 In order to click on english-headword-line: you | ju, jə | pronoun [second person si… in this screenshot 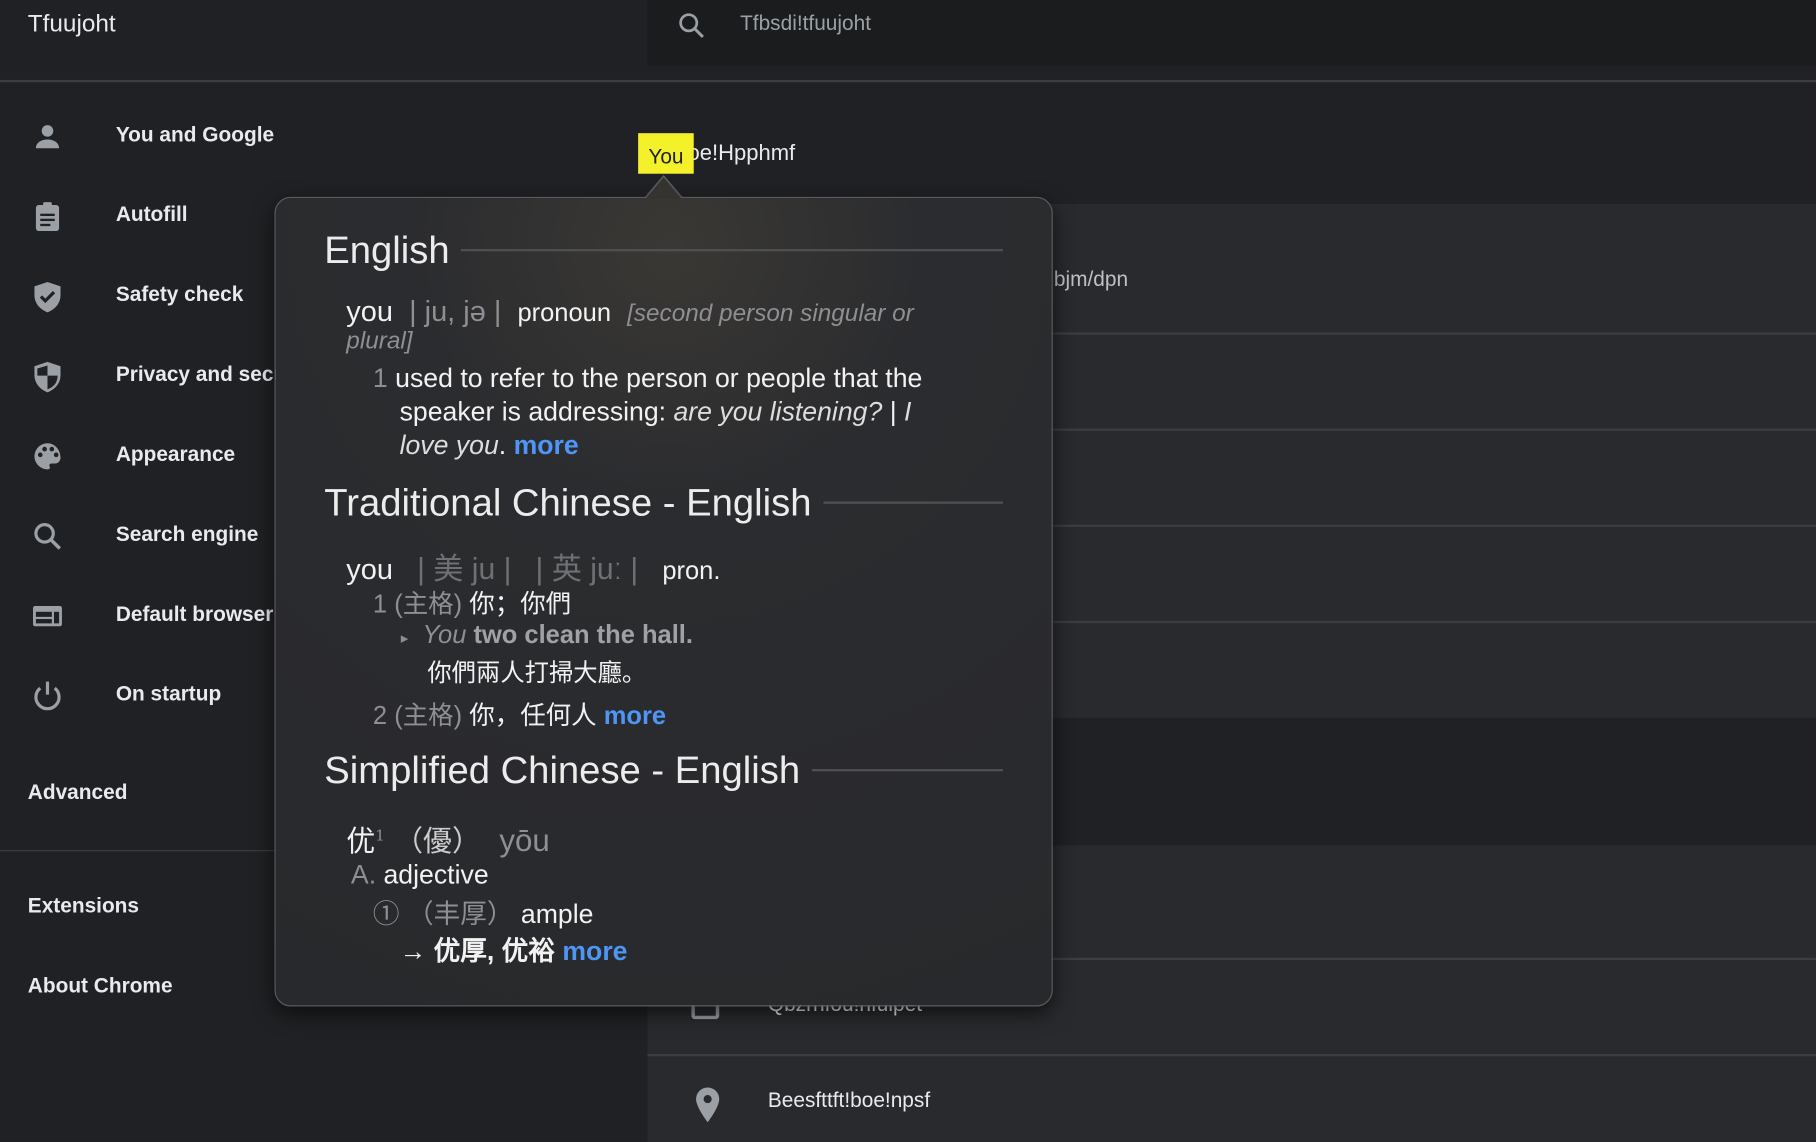, I will do `click(629, 312)`.